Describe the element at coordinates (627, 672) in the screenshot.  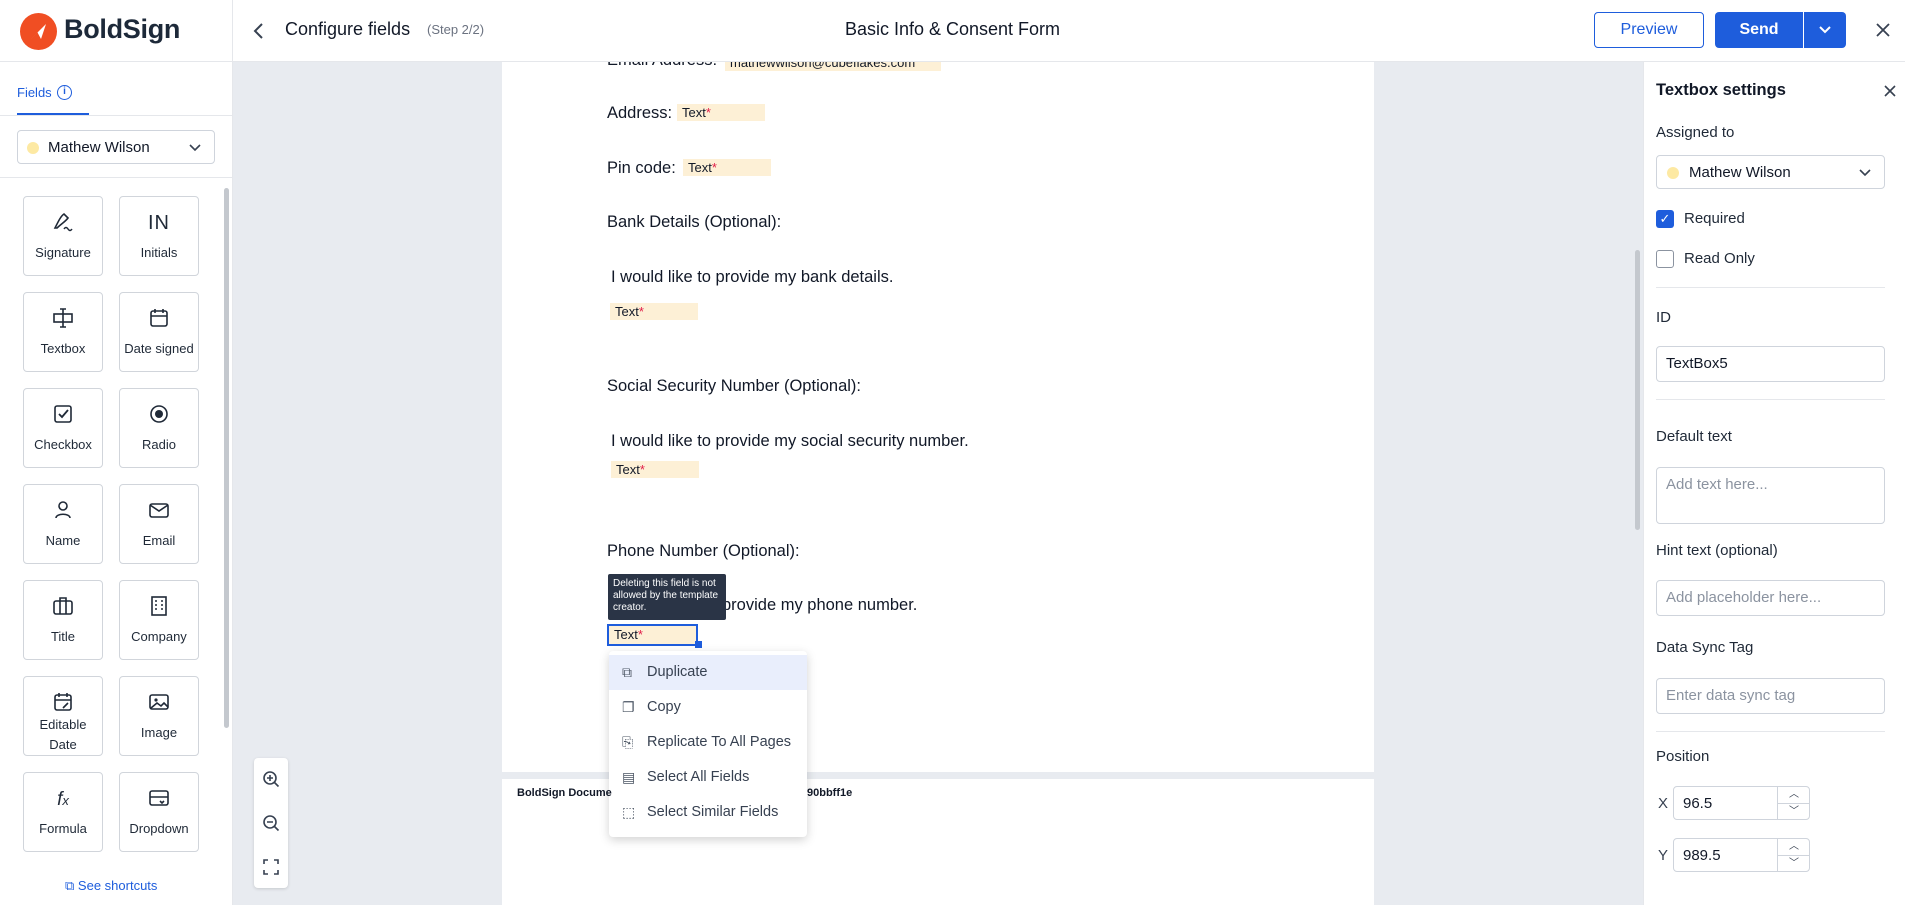
I see `duplicate-icon: ⧉` at that location.